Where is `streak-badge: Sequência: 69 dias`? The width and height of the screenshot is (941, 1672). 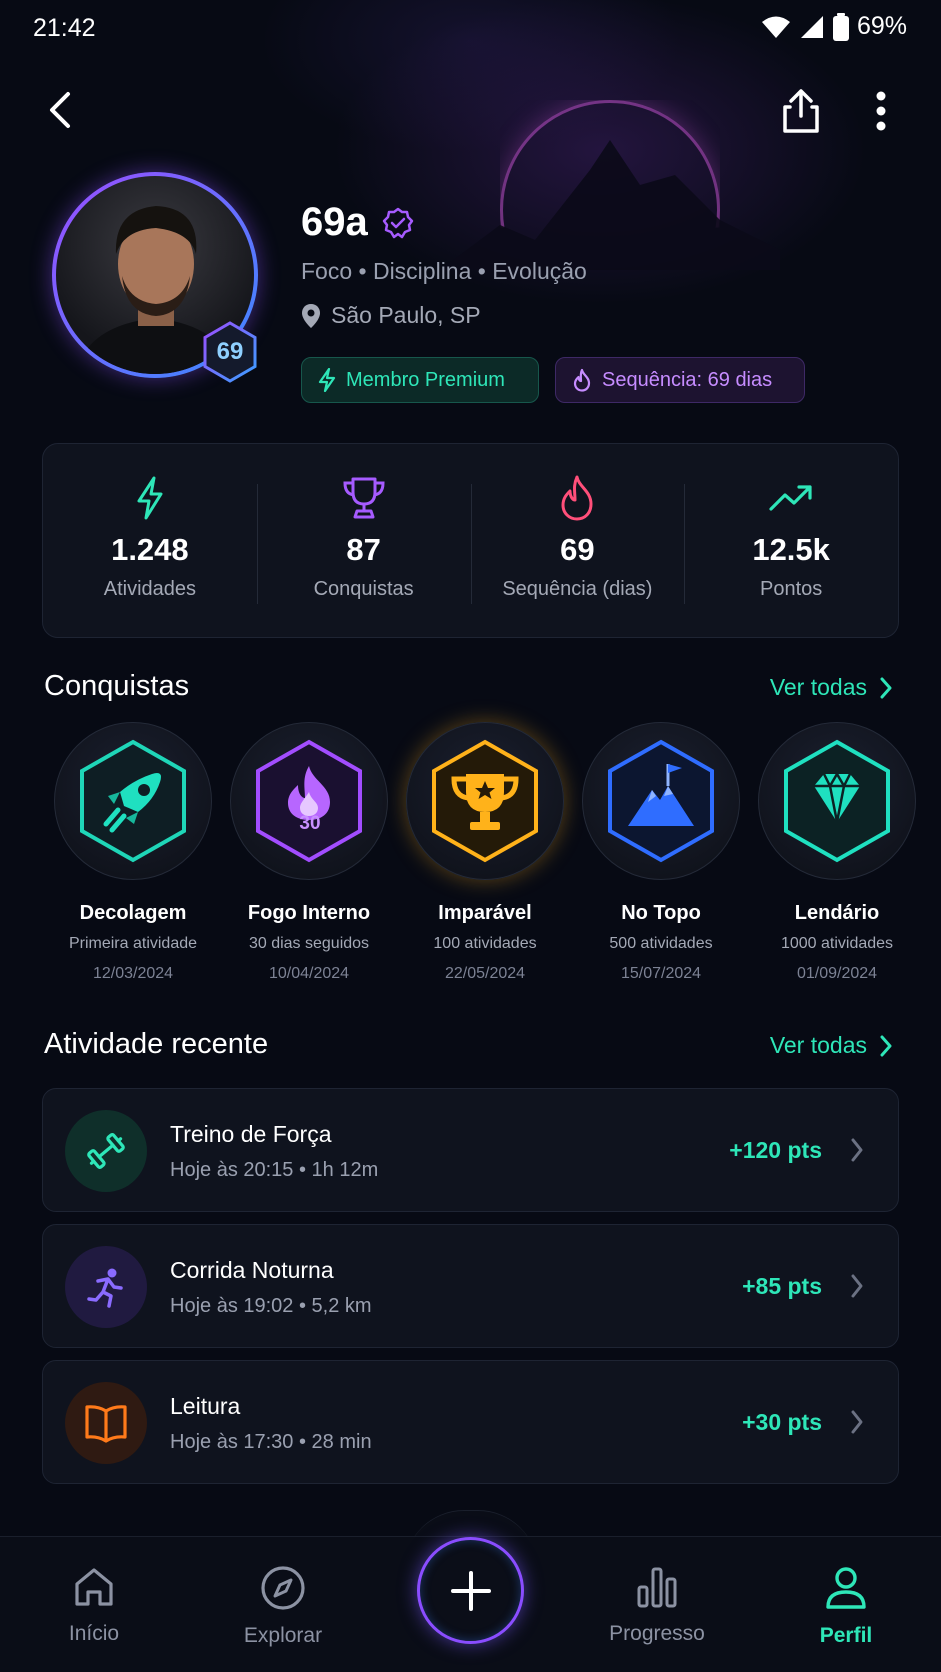
streak-badge: Sequência: 69 dias is located at coordinates (680, 380).